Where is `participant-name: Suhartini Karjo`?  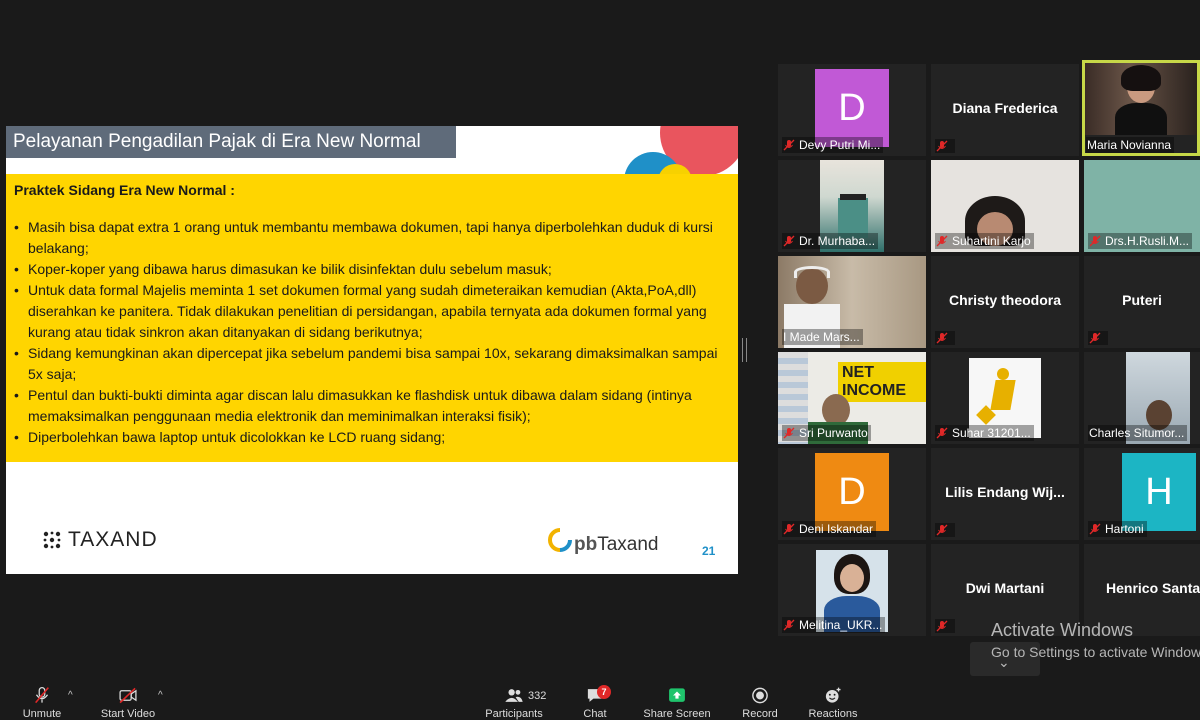 participant-name: Suhartini Karjo is located at coordinates (984, 241).